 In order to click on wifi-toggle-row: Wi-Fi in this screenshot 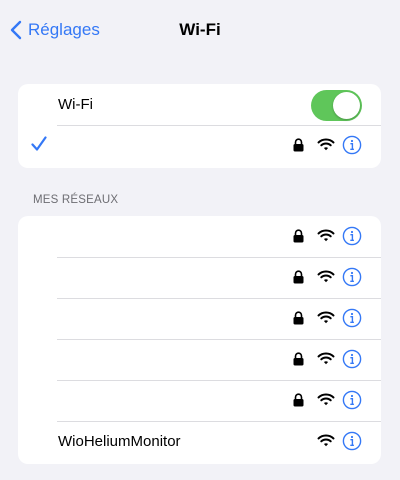, I will do `click(199, 104)`.